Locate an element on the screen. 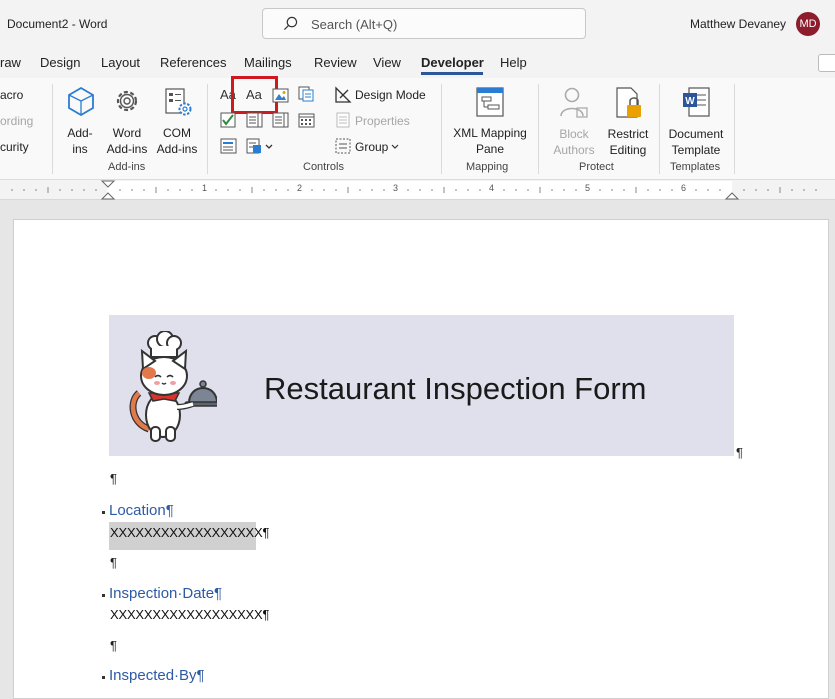 This screenshot has height=699, width=835. dropdown-list-icon is located at coordinates (280, 120).